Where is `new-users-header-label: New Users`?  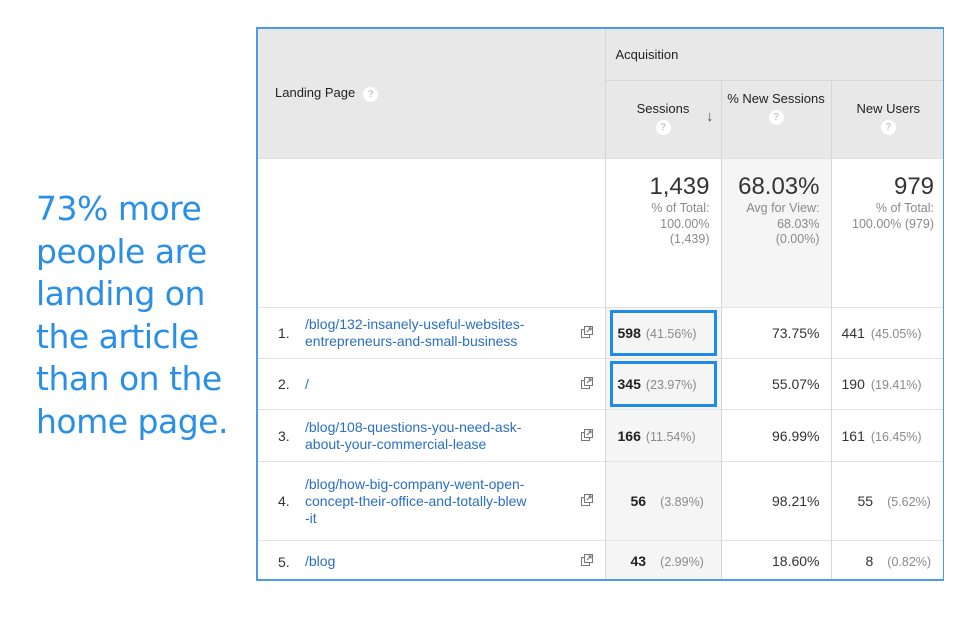 new-users-header-label: New Users is located at coordinates (888, 108).